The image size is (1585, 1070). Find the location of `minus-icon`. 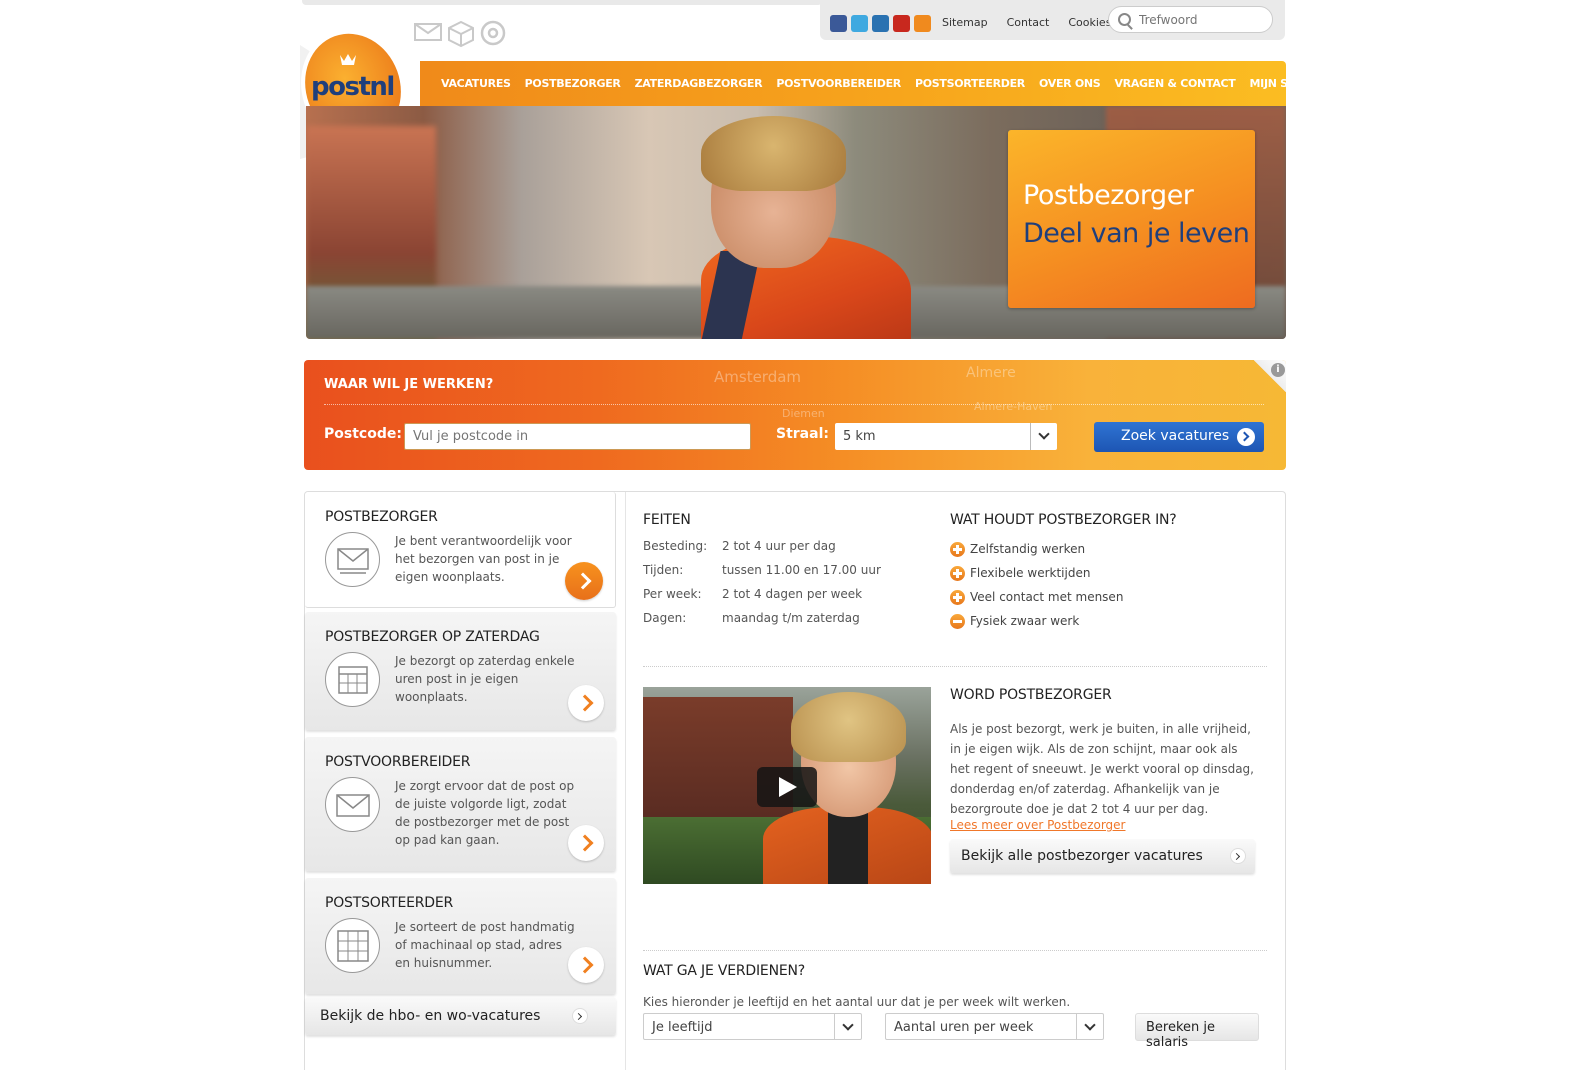

minus-icon is located at coordinates (957, 621).